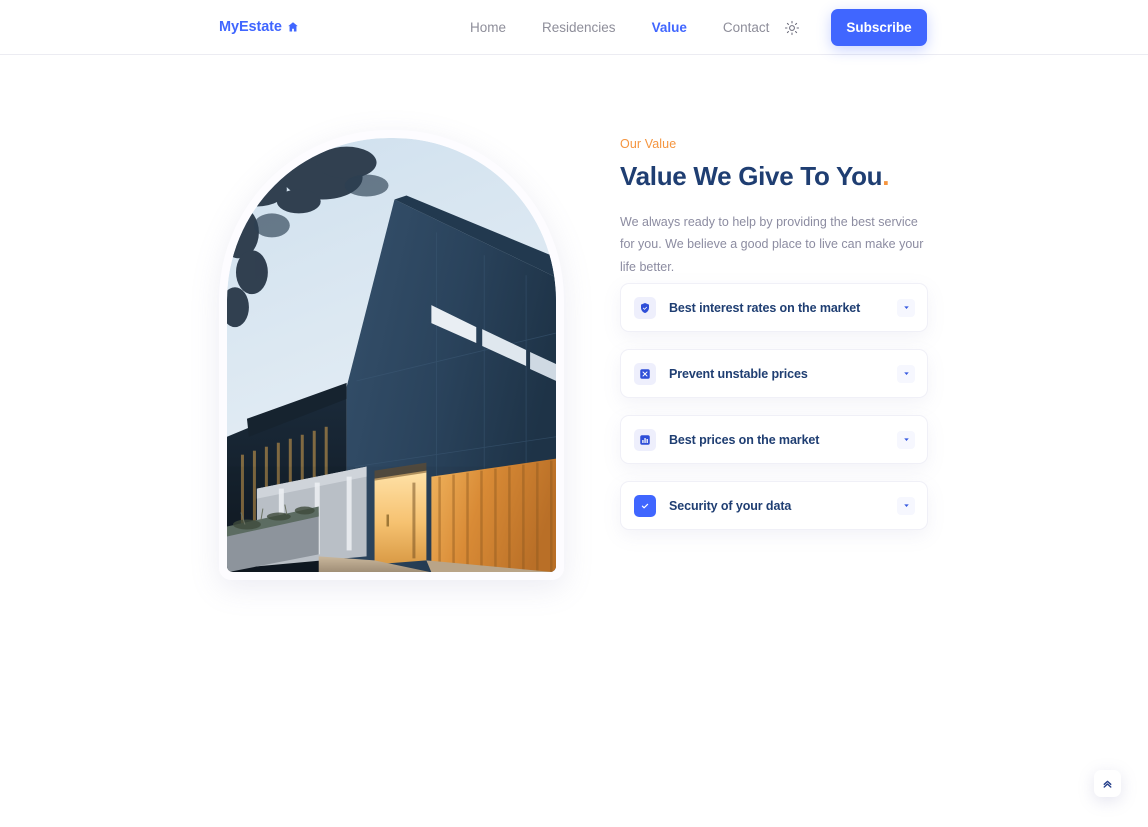 The height and width of the screenshot is (827, 1148). What do you see at coordinates (669, 27) in the screenshot?
I see `nav-item-value: Value` at bounding box center [669, 27].